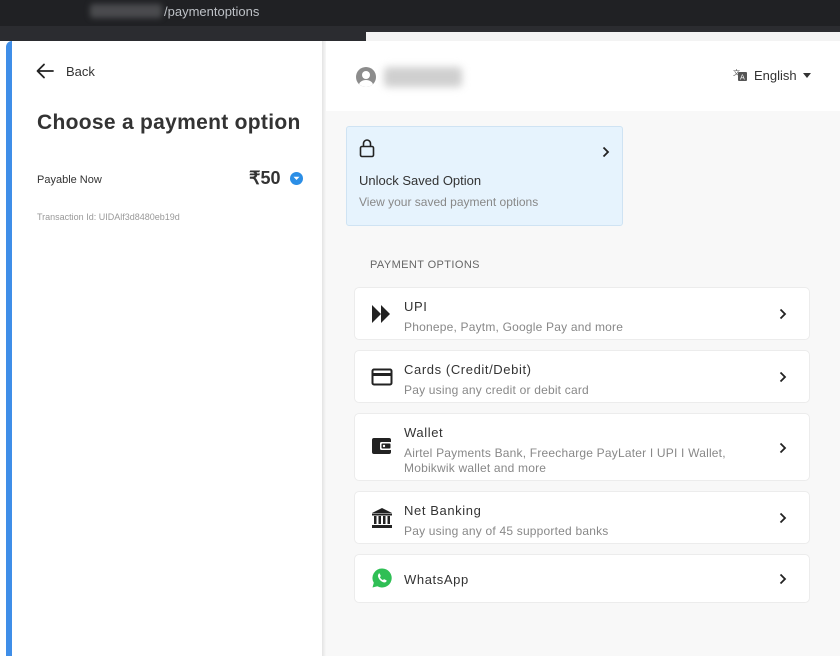 Image resolution: width=840 pixels, height=656 pixels. Describe the element at coordinates (420, 33) in the screenshot. I see `browser-strip` at that location.